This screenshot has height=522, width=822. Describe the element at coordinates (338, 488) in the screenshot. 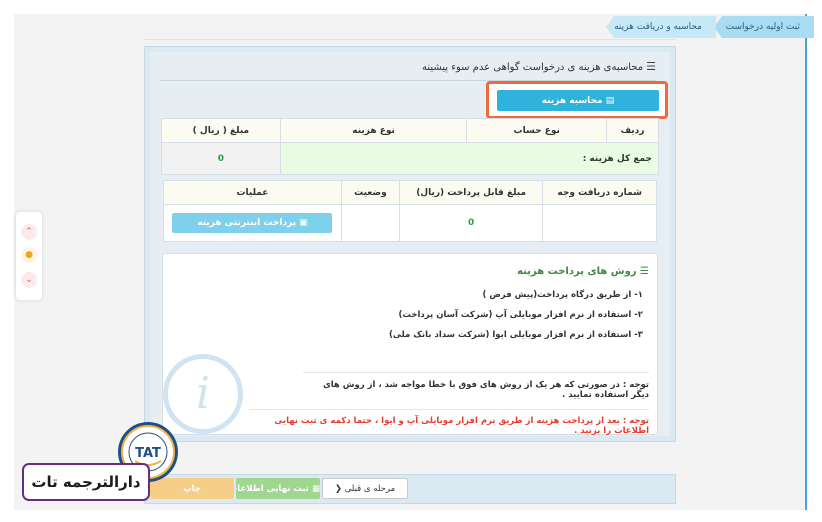

I see `chevron-left-icon: ❮` at that location.